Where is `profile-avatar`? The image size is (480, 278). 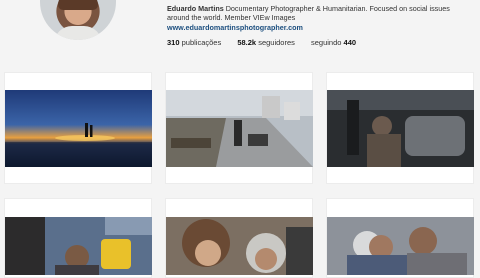
profile-avatar is located at coordinates (78, 20).